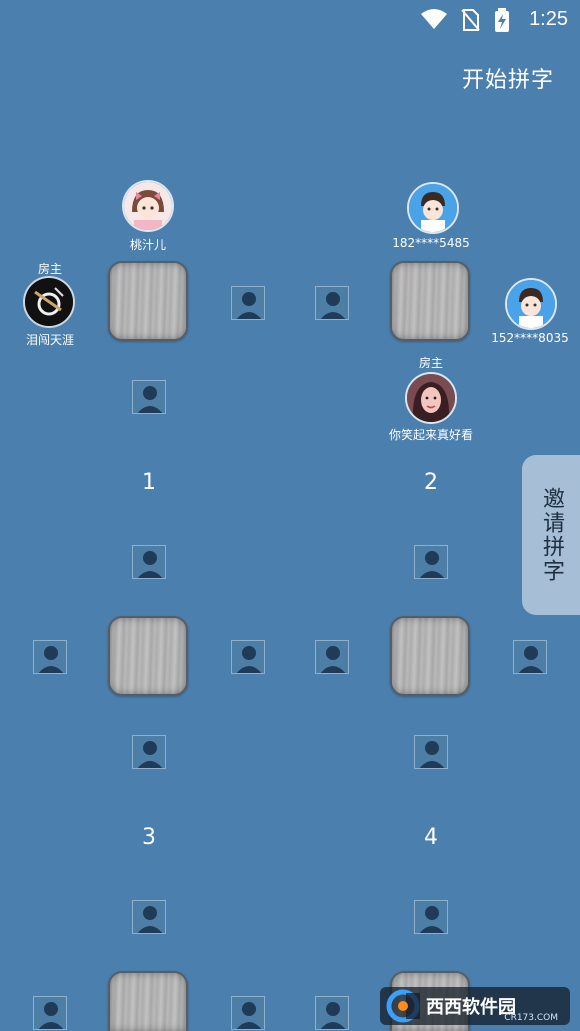 The height and width of the screenshot is (1031, 580). I want to click on status-bar: 1:25, so click(290, 20).